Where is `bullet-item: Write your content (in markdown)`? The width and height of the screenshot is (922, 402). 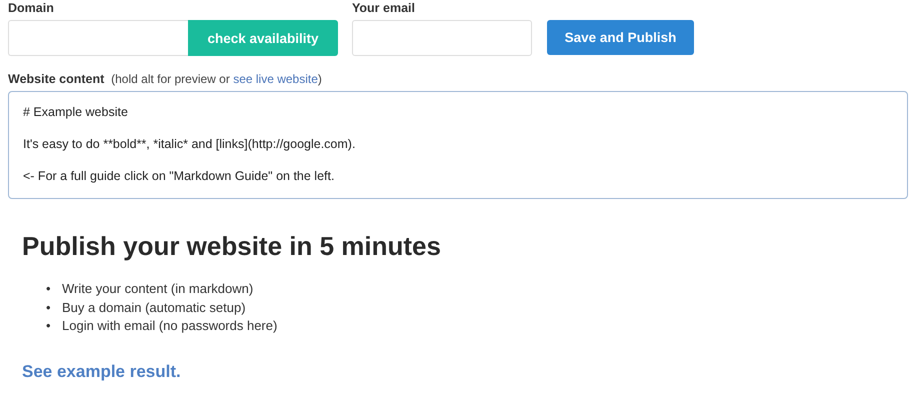
bullet-item: Write your content (in markdown) is located at coordinates (158, 289).